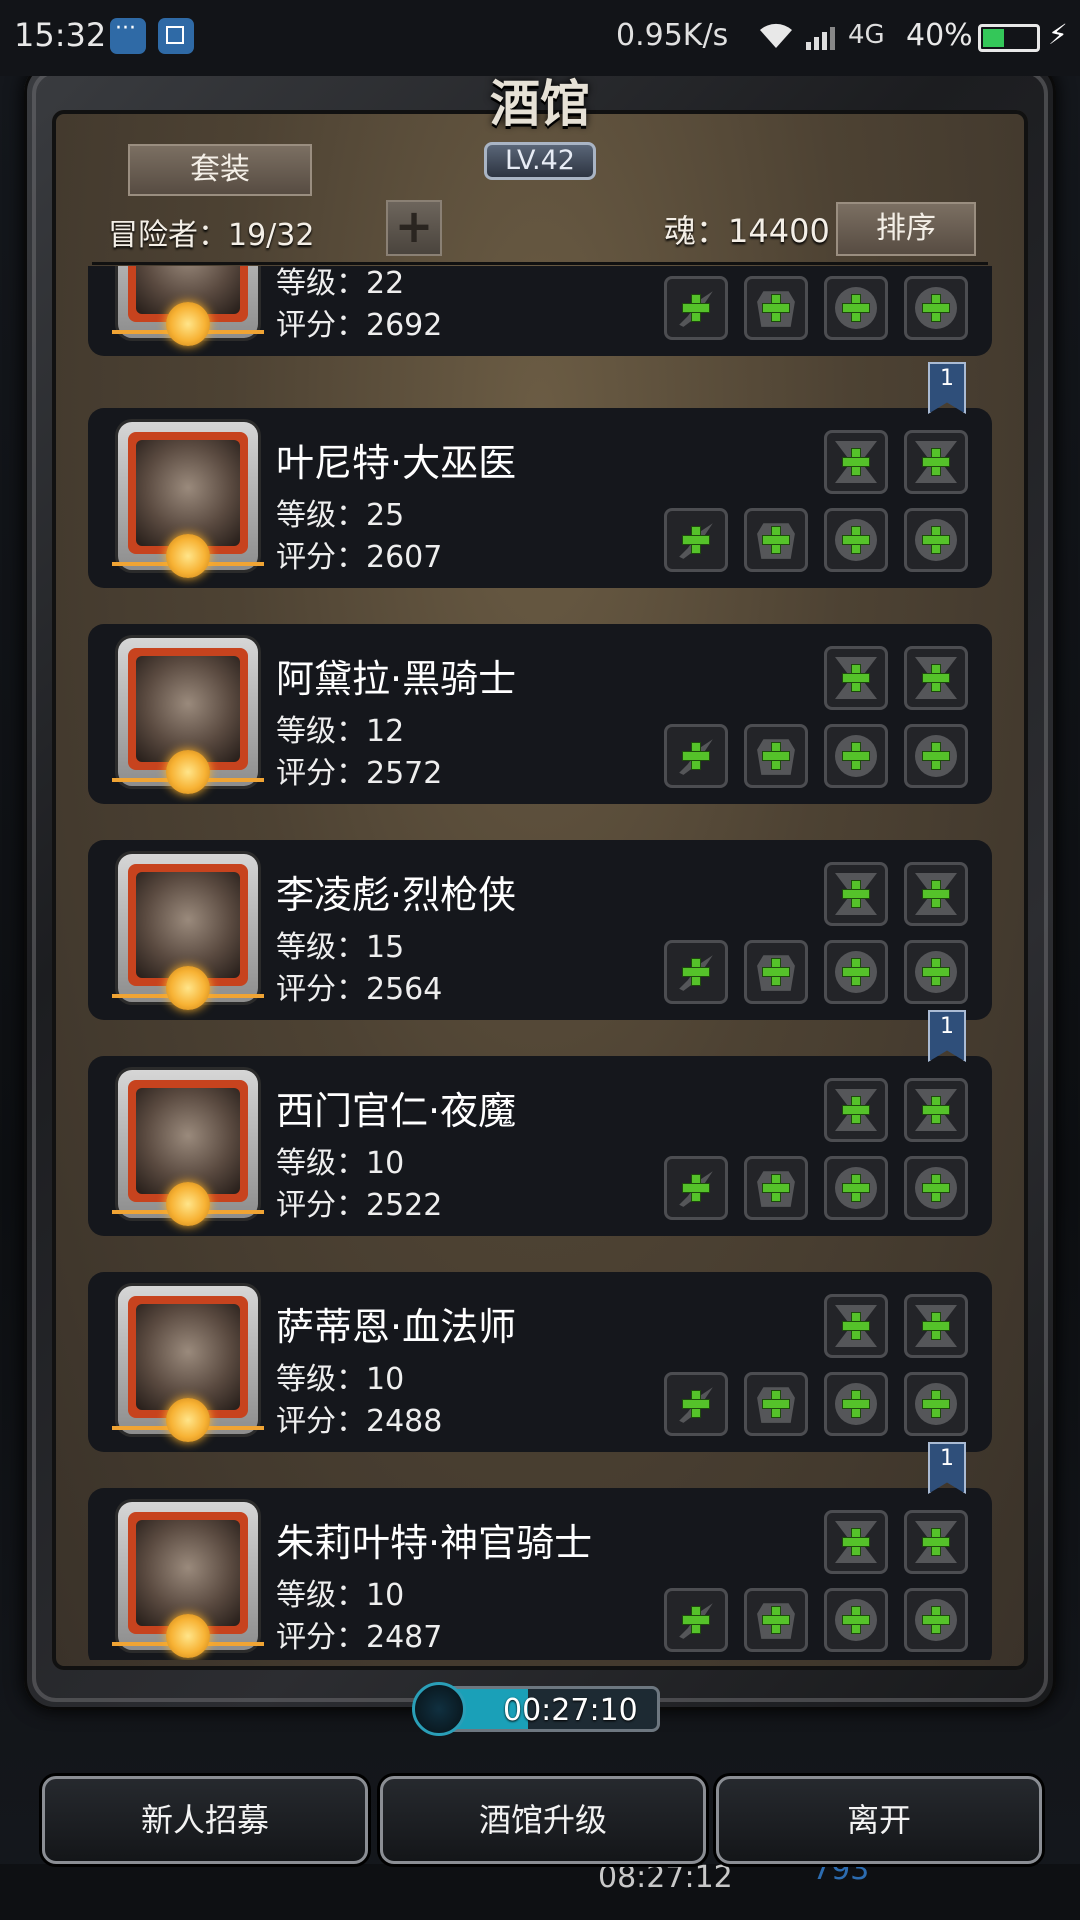  Describe the element at coordinates (359, 773) in the screenshot. I see `hero-score: 评分：2572` at that location.